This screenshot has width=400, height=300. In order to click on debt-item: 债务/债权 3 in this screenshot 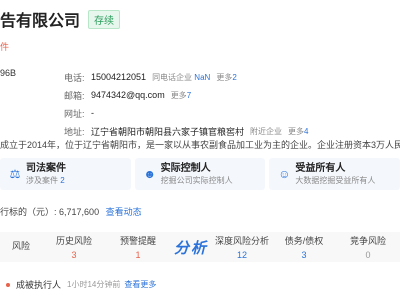, I will do `click(304, 247)`.